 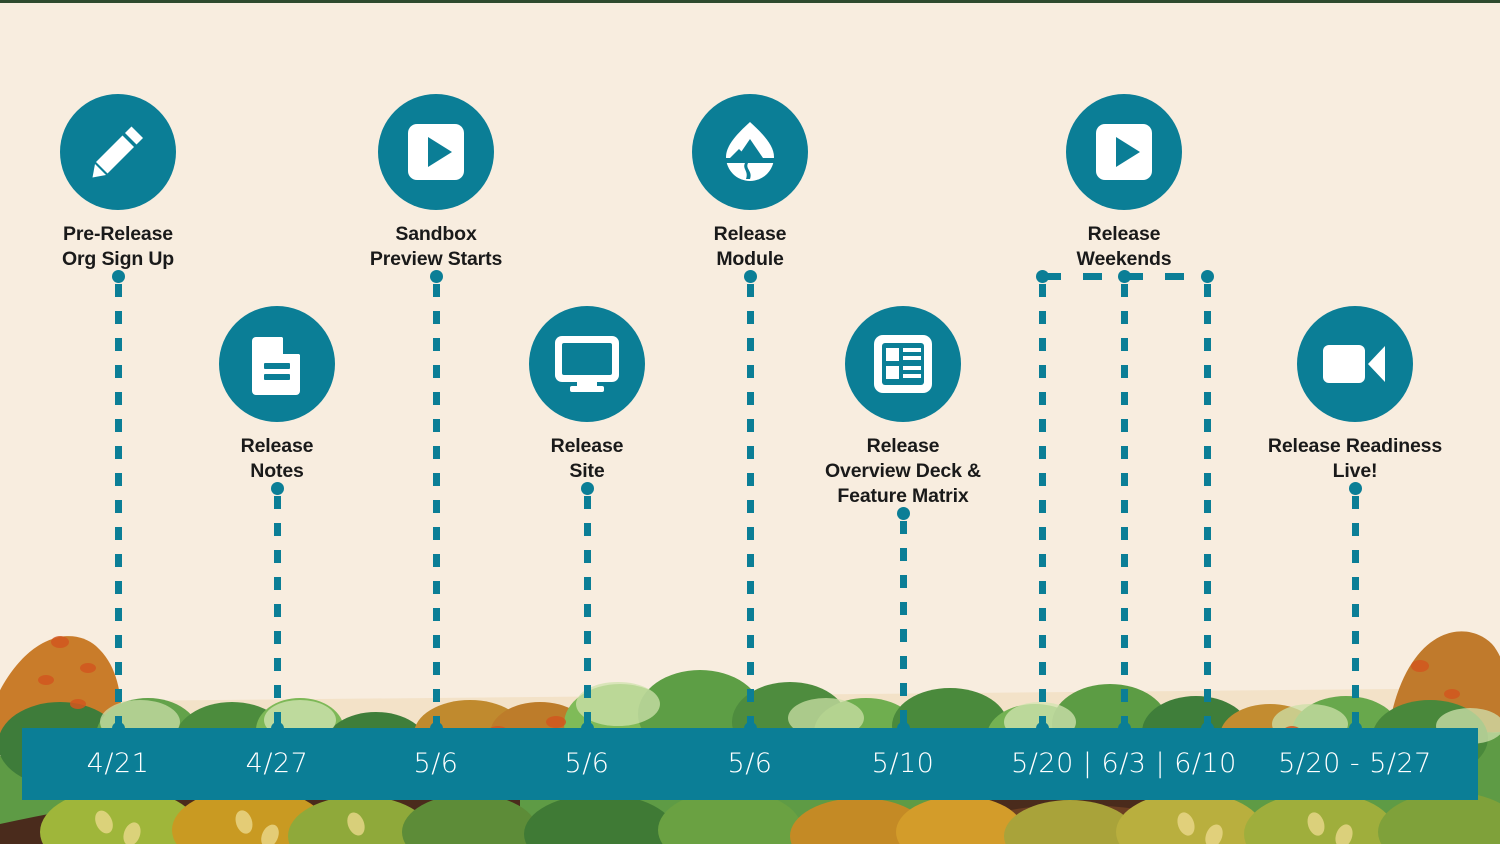 I want to click on milestone-release-overview-deck-and-feature-matrix: Release Overview Deck & Feature Matrix, so click(x=903, y=407).